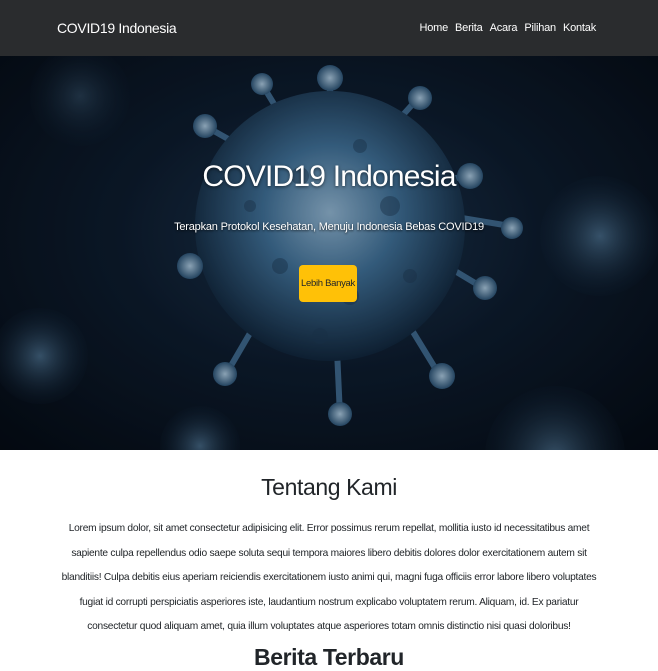  I want to click on brand-link: COVID19 Indonesia, so click(117, 28).